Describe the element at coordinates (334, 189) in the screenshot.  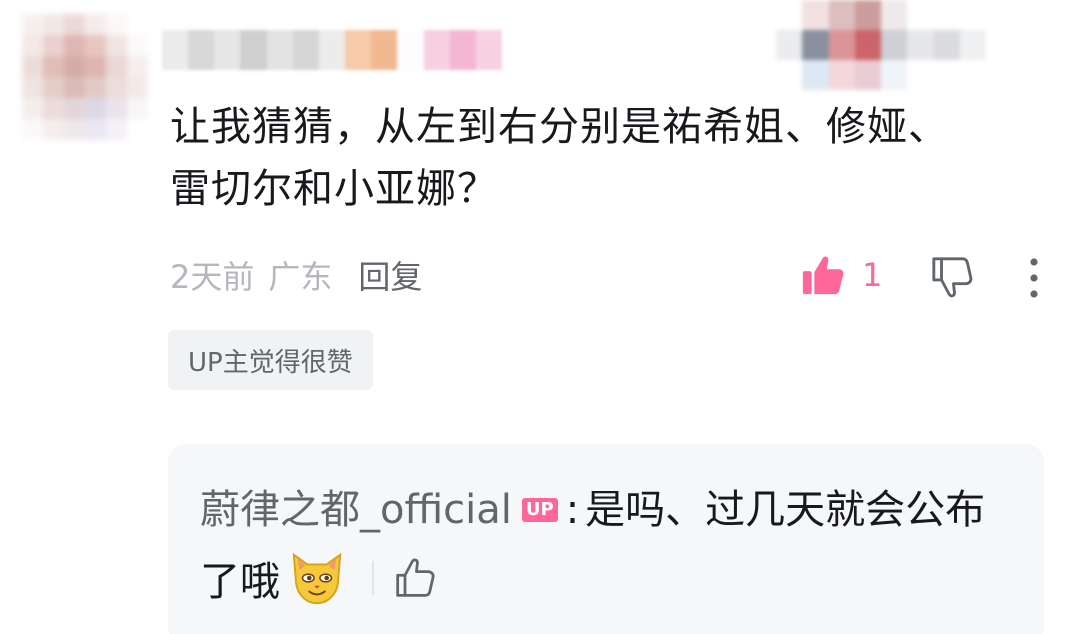
I see `comment-body-line2: 雷切尔和小亚娜？` at that location.